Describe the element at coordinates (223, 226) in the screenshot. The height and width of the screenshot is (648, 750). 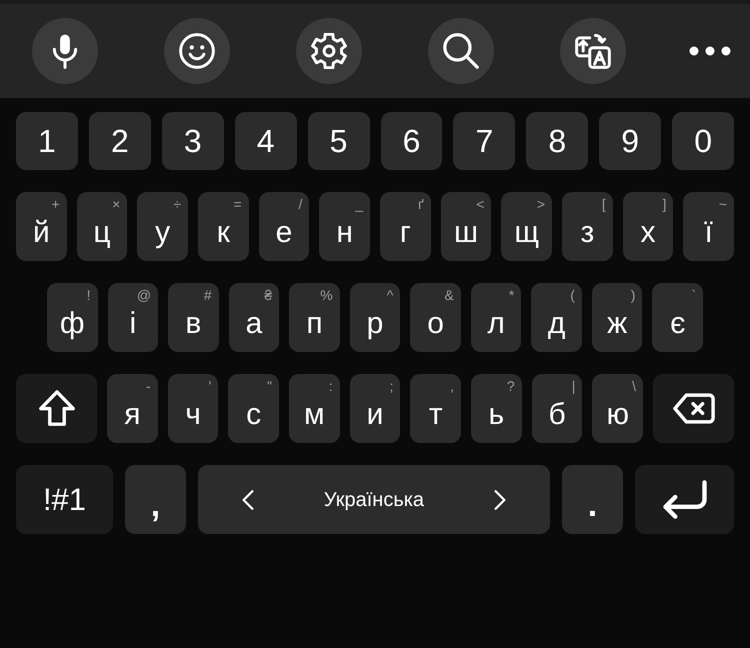
I see `letter-key: к =` at that location.